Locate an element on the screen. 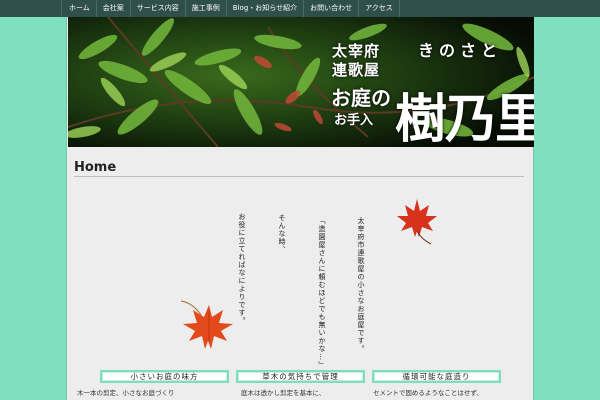  section-text-sustainable-garden: セメントで固めるようなことはせず、 is located at coordinates (428, 393).